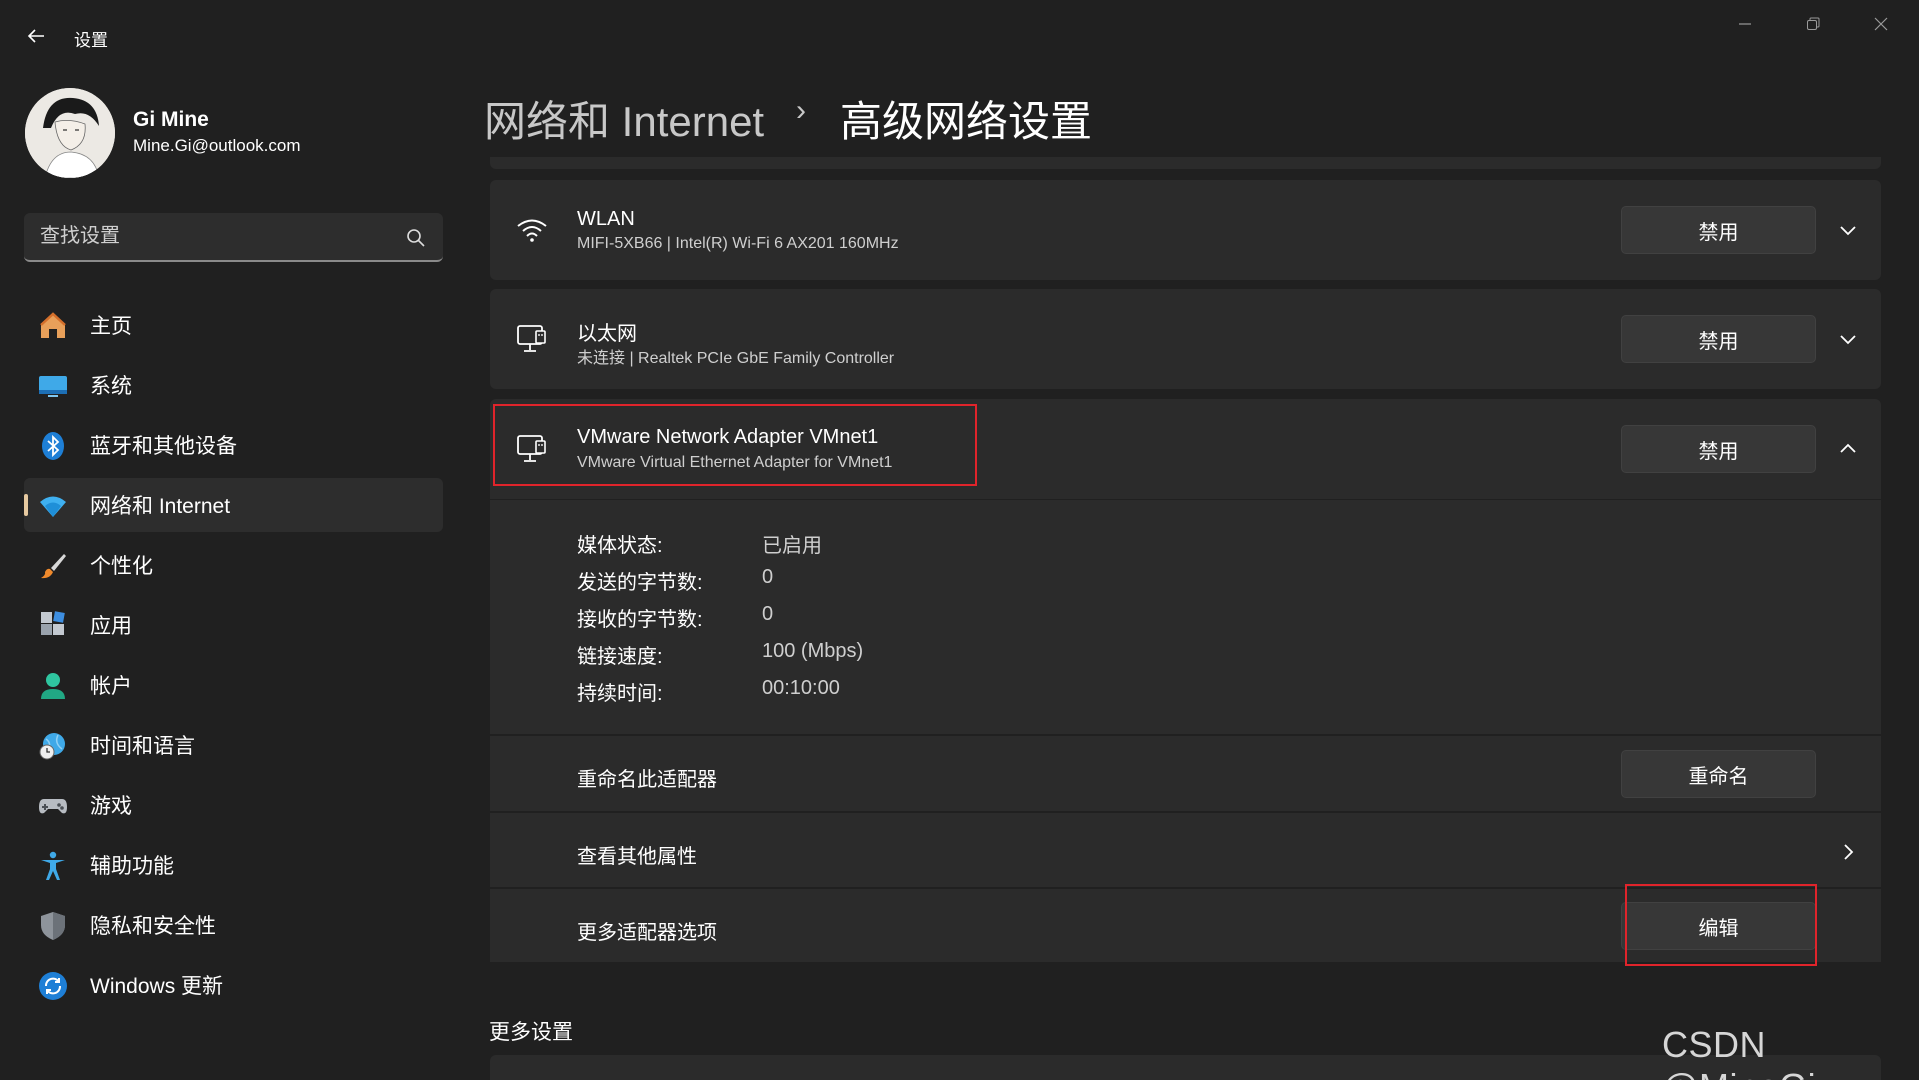 The width and height of the screenshot is (1919, 1080). Describe the element at coordinates (966, 121) in the screenshot. I see `page-title: 高级网络设置` at that location.